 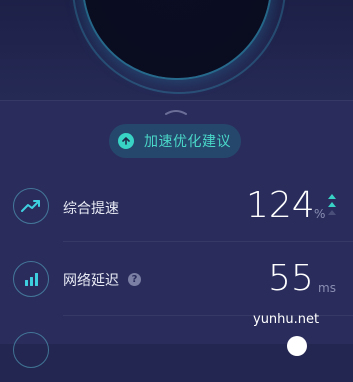 I want to click on metric-unit: %, so click(x=320, y=214).